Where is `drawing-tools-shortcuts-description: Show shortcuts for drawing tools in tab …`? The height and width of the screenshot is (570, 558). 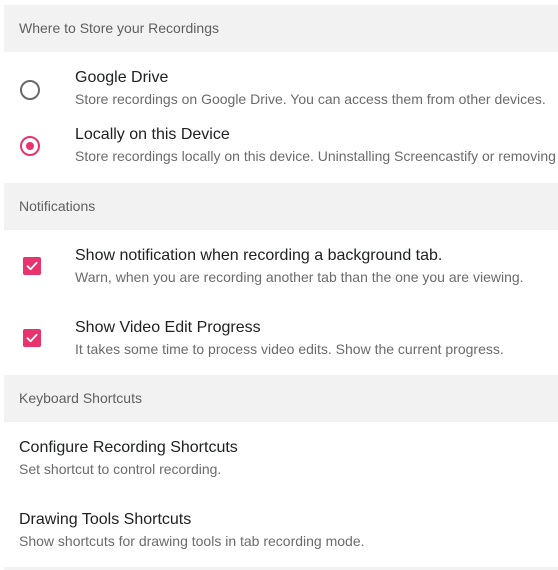 drawing-tools-shortcuts-description: Show shortcuts for drawing tools in tab … is located at coordinates (192, 541).